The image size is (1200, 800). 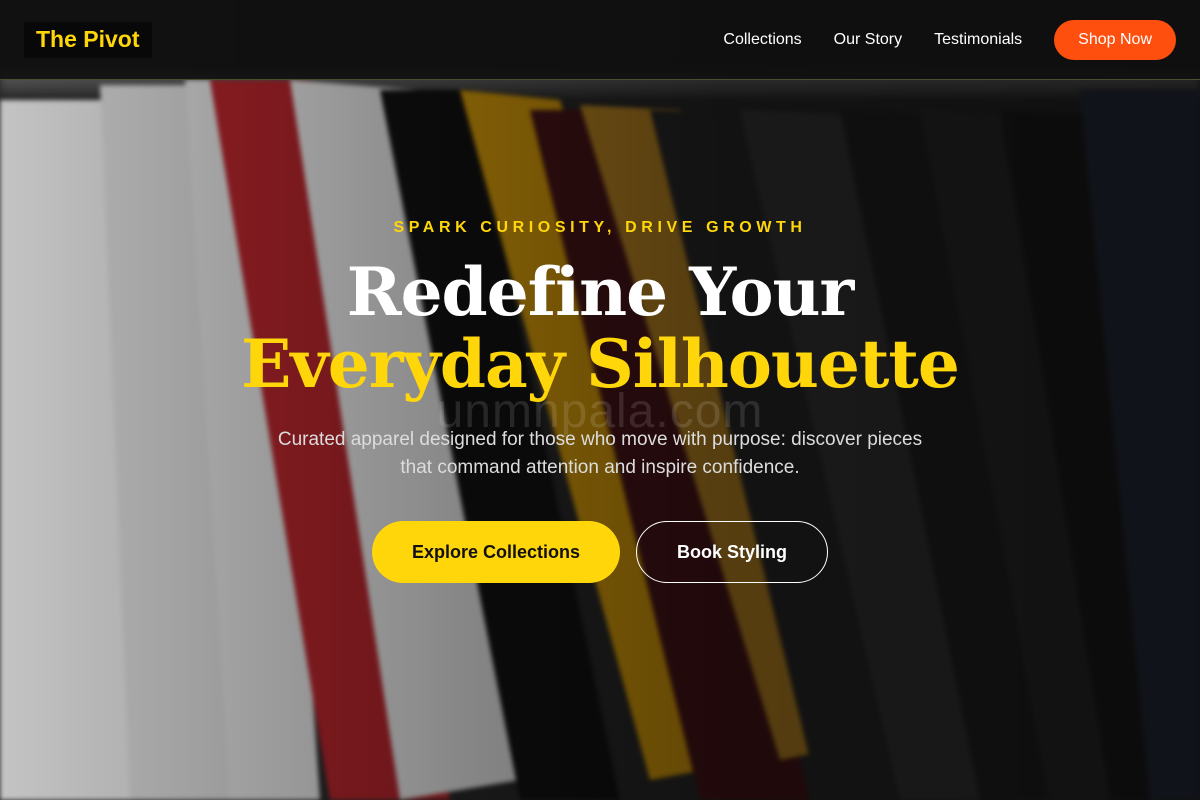 What do you see at coordinates (868, 40) in the screenshot?
I see `nav-link-our-story: Our Story` at bounding box center [868, 40].